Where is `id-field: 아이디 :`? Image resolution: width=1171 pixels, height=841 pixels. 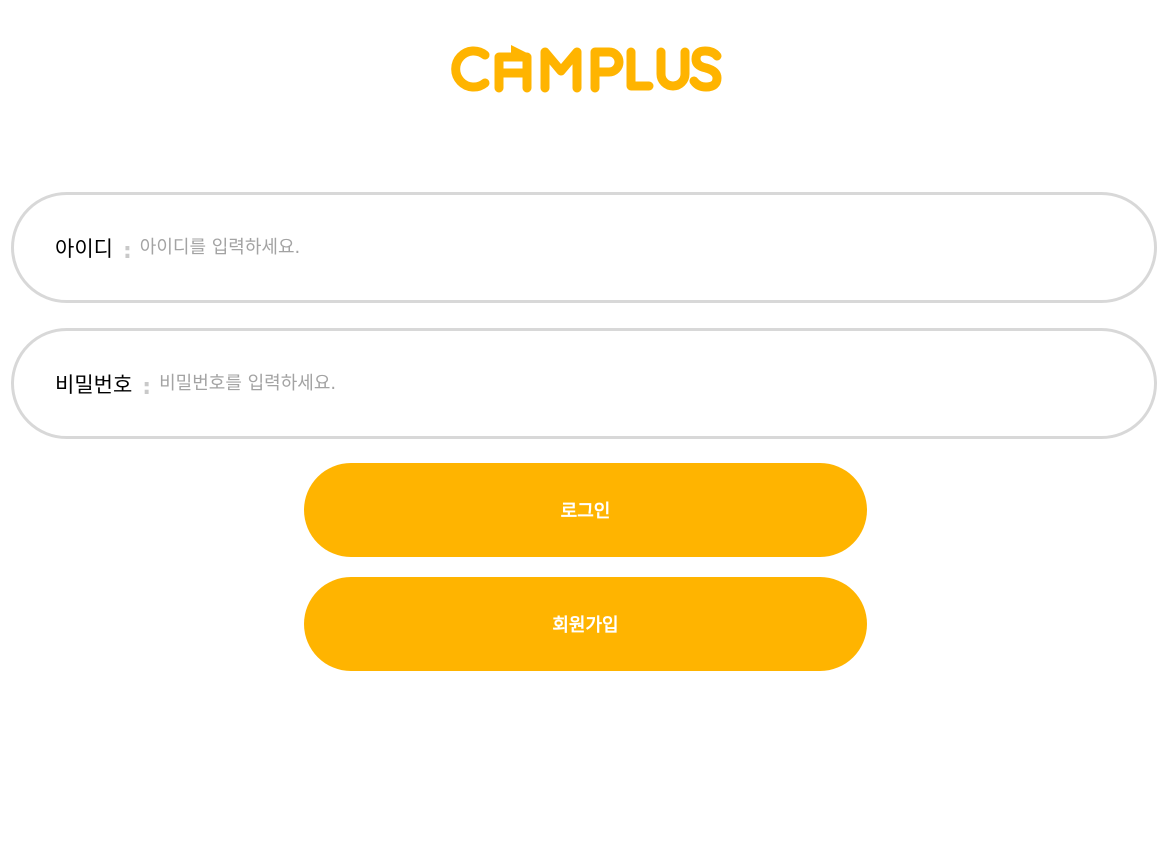 id-field: 아이디 : is located at coordinates (584, 247).